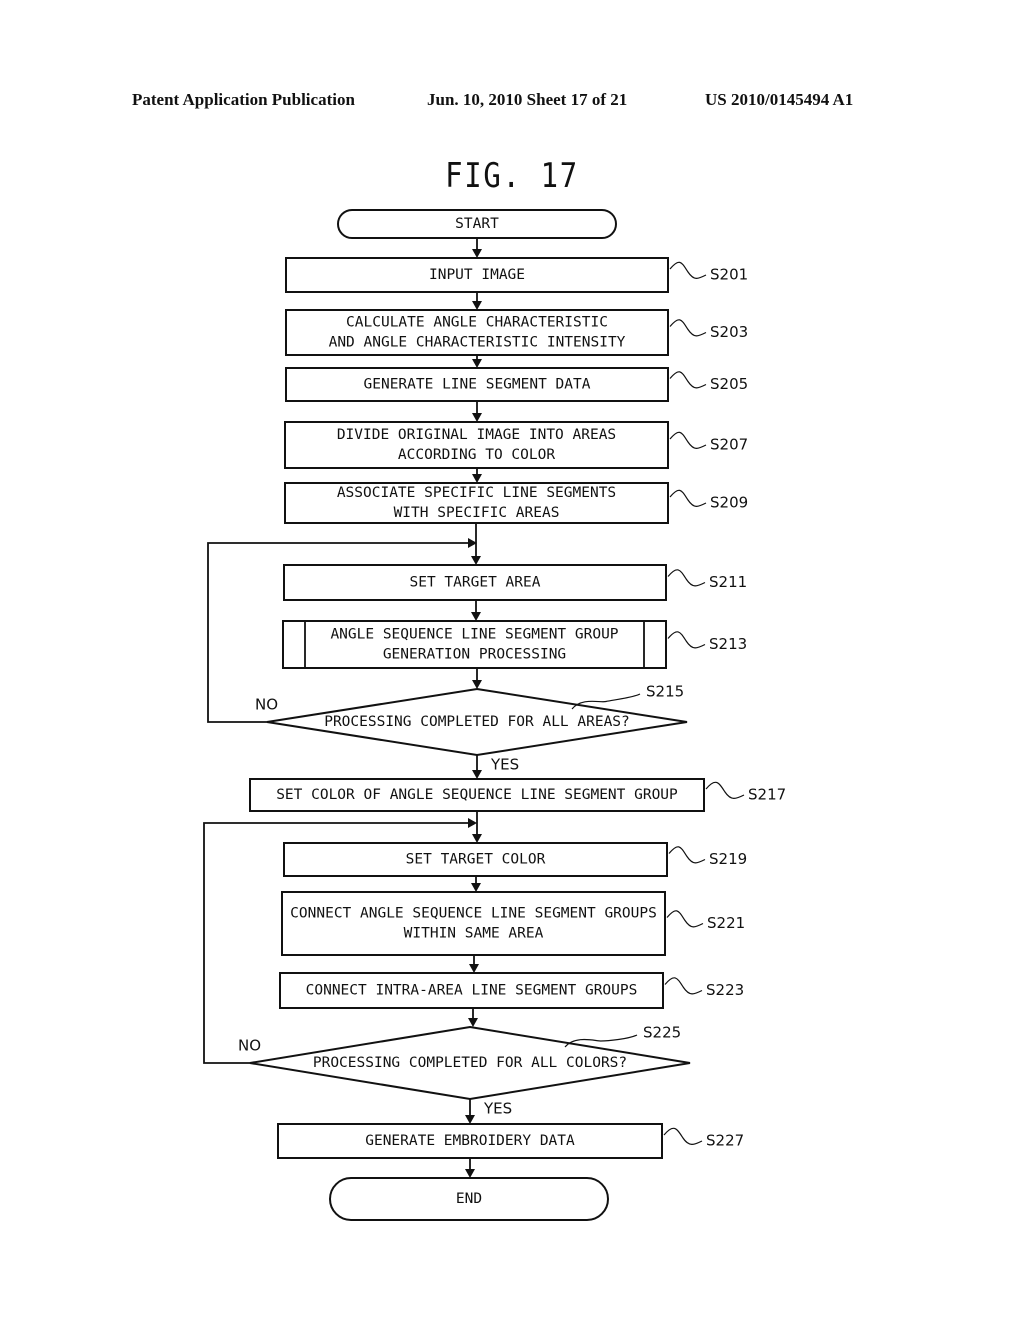 The width and height of the screenshot is (1024, 1320). What do you see at coordinates (683, 986) in the screenshot?
I see `step-s223-leader` at bounding box center [683, 986].